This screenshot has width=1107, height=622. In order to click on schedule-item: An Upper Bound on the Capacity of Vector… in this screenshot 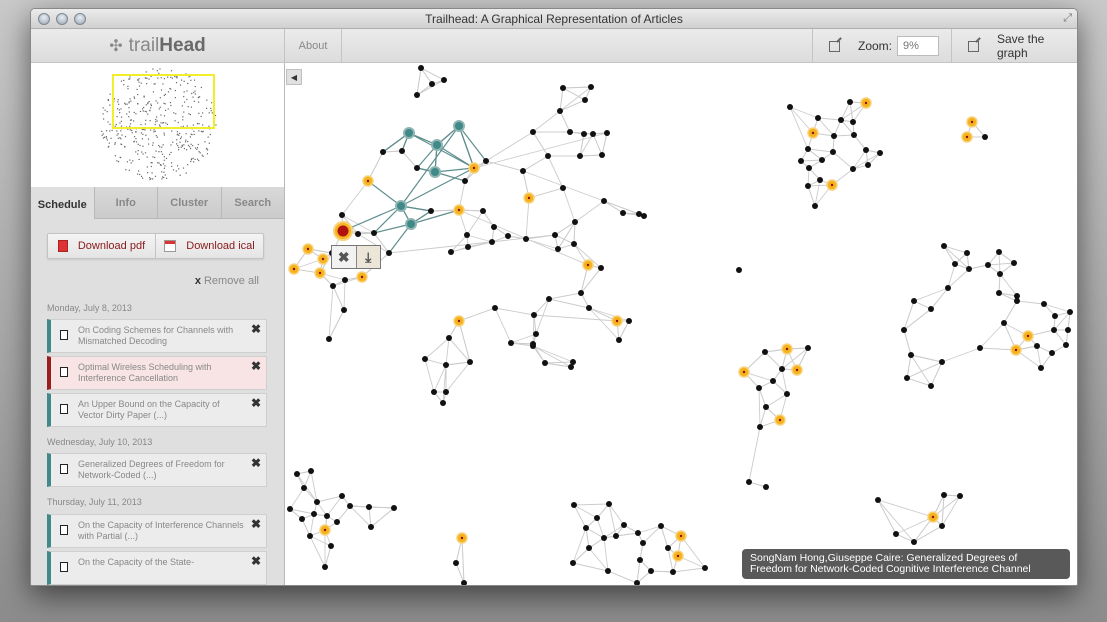, I will do `click(157, 410)`.